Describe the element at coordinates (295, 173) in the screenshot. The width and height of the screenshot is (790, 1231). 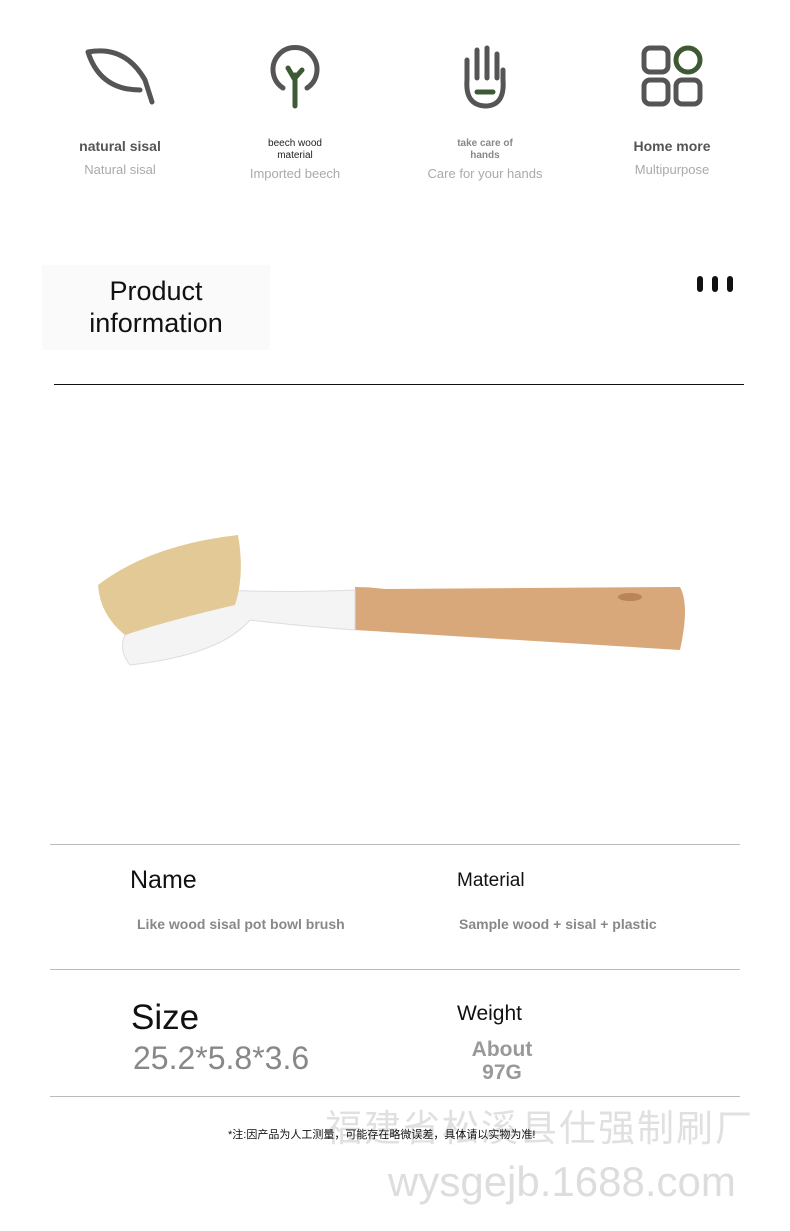
I see `feature-subtitle: Imported beech` at that location.